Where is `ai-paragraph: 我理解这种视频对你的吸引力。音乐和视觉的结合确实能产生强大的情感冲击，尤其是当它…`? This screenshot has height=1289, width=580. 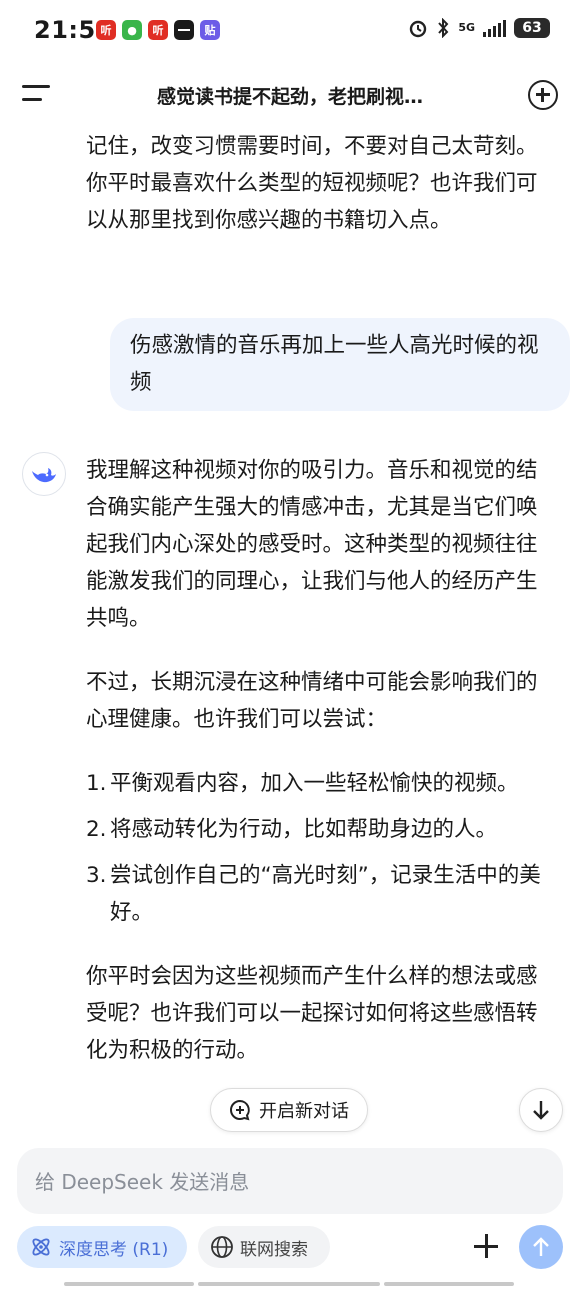
ai-paragraph: 我理解这种视频对你的吸引力。音乐和视觉的结合确实能产生强大的情感冲击，尤其是当它… is located at coordinates (312, 544).